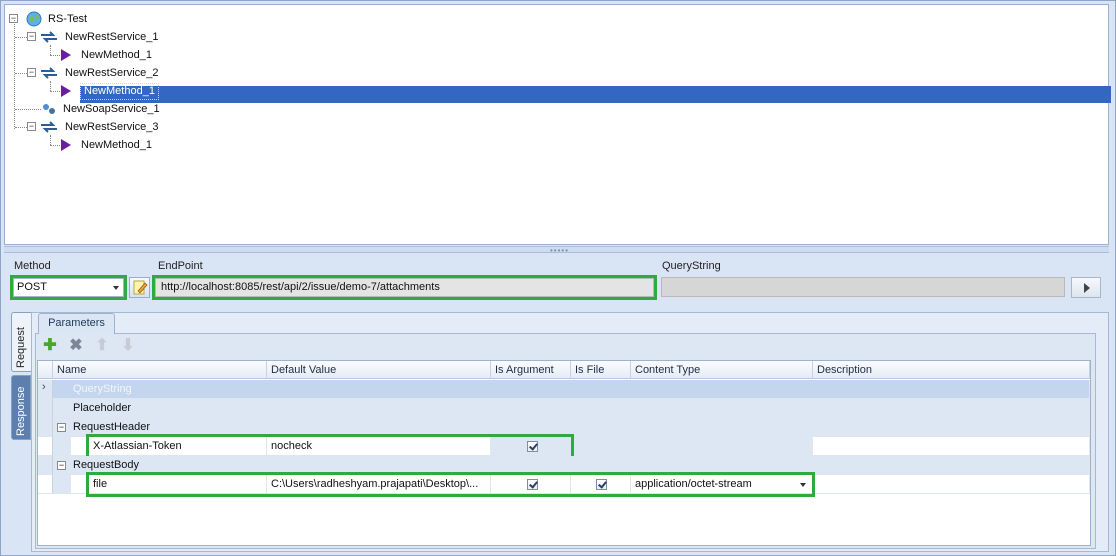  What do you see at coordinates (379, 370) in the screenshot?
I see `column-header-default-value: Default Value` at bounding box center [379, 370].